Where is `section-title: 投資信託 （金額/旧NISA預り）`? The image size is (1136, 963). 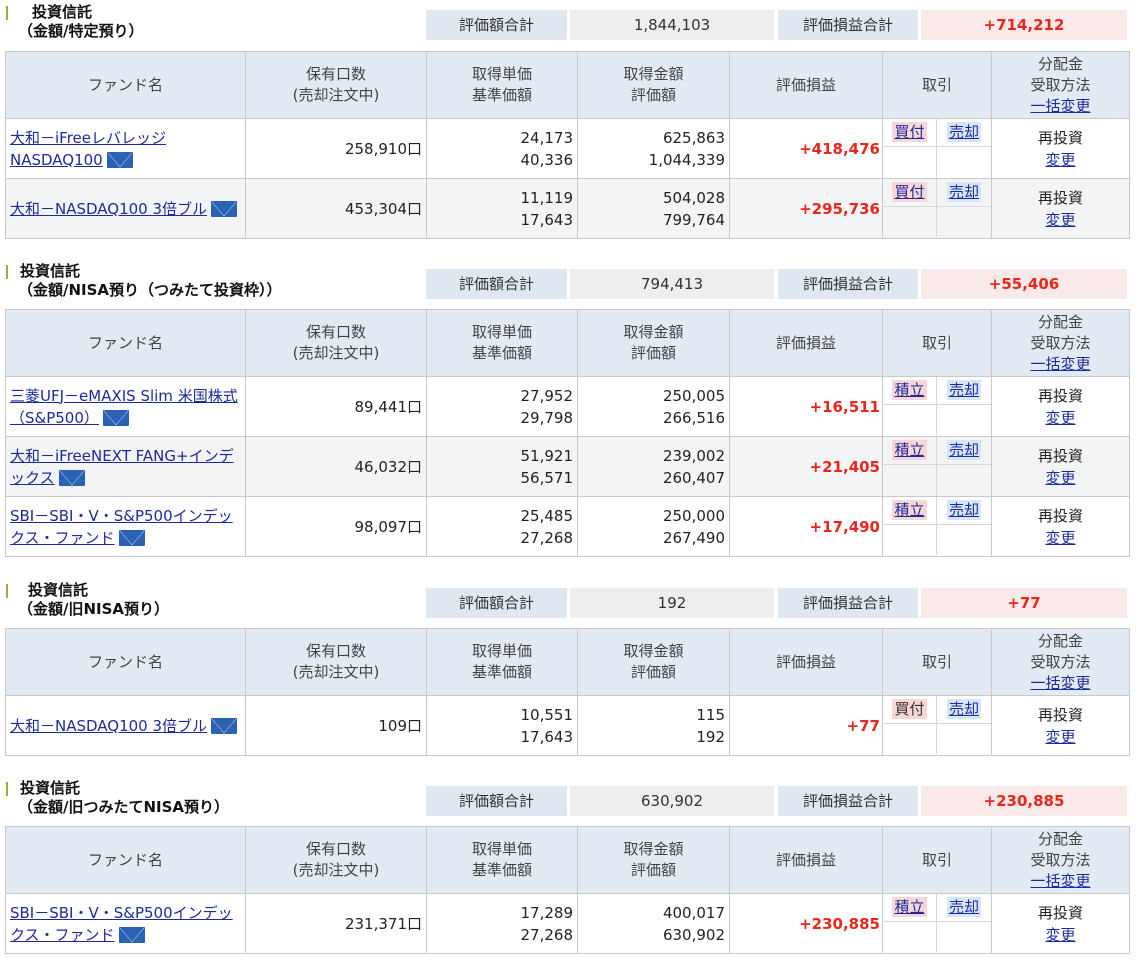 section-title: 投資信託 （金額/旧NISA預り） is located at coordinates (93, 600).